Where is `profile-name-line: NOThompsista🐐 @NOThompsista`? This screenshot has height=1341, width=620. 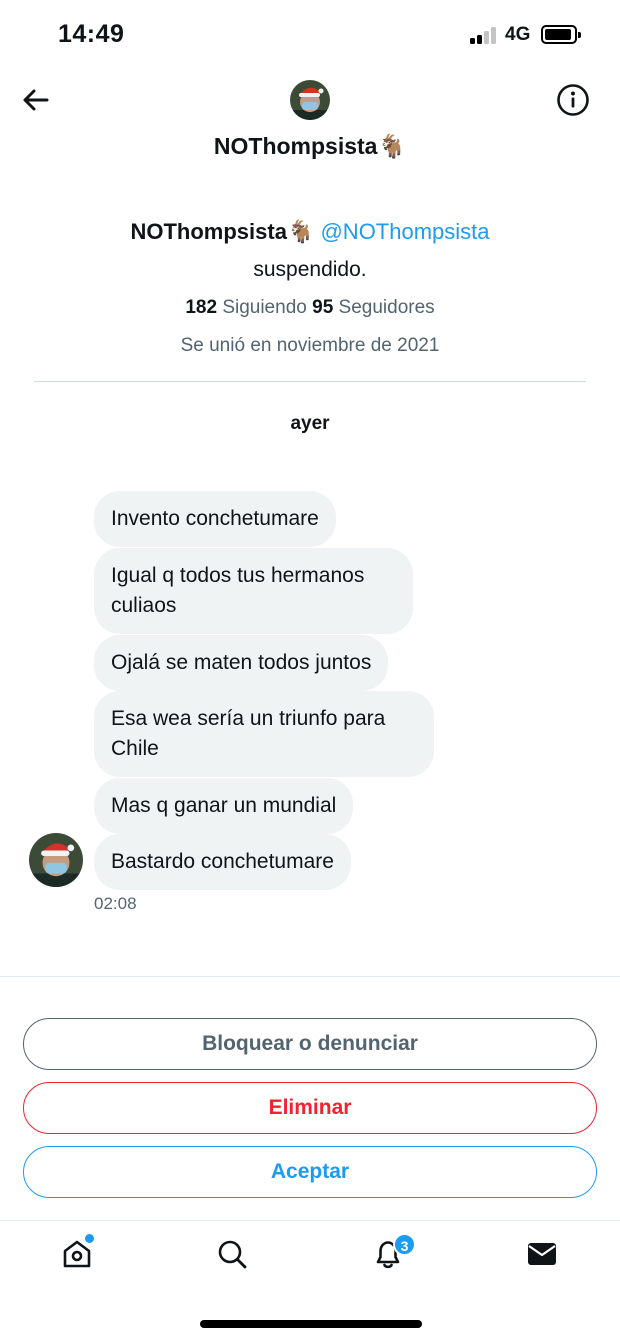
profile-name-line: NOThompsista🐐 @NOThompsista is located at coordinates (310, 232).